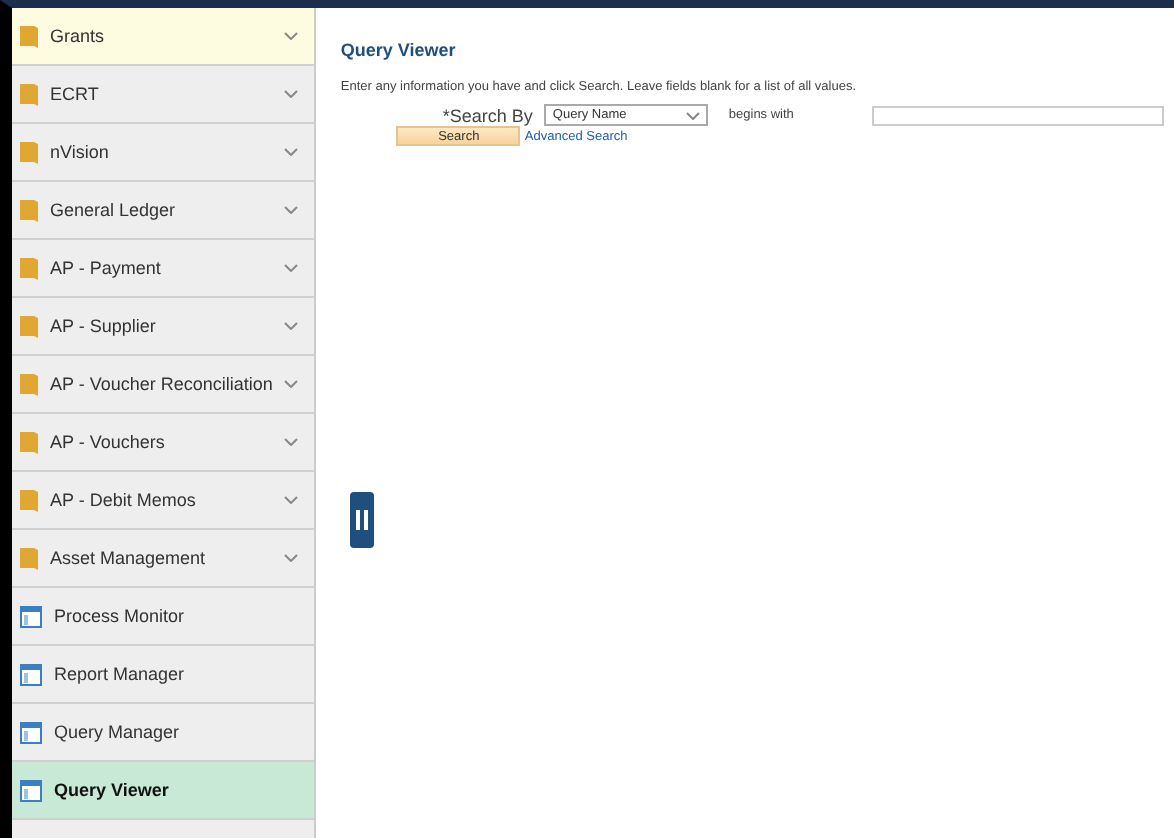  What do you see at coordinates (362, 520) in the screenshot?
I see `collapse-handle` at bounding box center [362, 520].